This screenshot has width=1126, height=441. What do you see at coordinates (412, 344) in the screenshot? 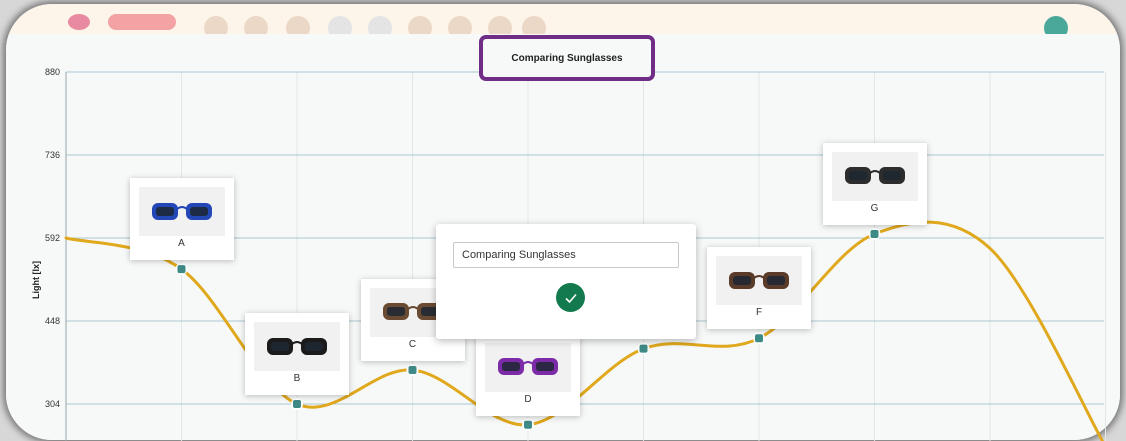
I see `data-point-label: C` at bounding box center [412, 344].